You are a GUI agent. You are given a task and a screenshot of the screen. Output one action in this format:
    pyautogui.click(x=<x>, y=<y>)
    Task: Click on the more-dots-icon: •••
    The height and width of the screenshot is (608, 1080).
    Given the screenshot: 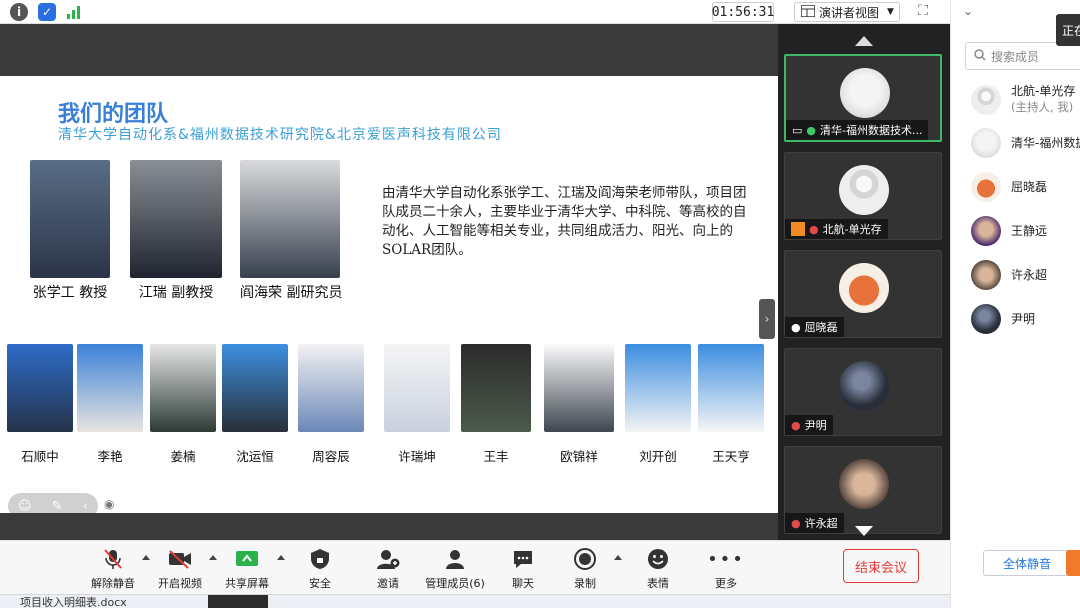 What is the action you would take?
    pyautogui.click(x=726, y=559)
    